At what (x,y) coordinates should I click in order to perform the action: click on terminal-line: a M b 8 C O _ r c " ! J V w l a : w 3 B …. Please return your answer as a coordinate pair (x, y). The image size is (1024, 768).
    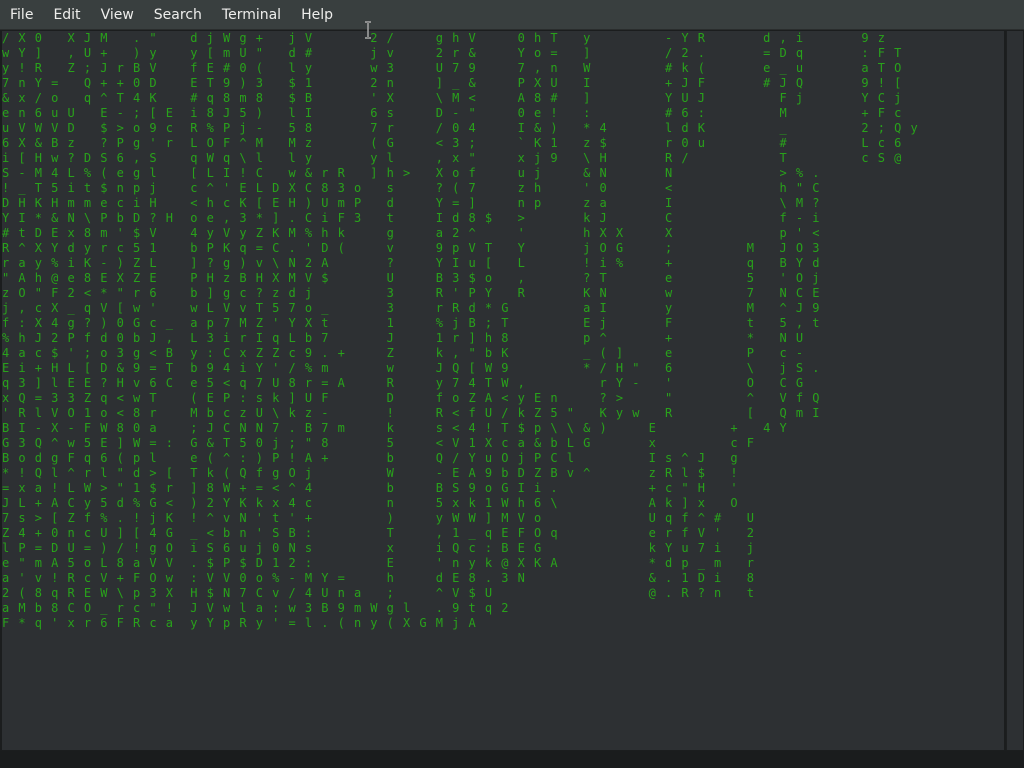
    Looking at the image, I should click on (256, 608).